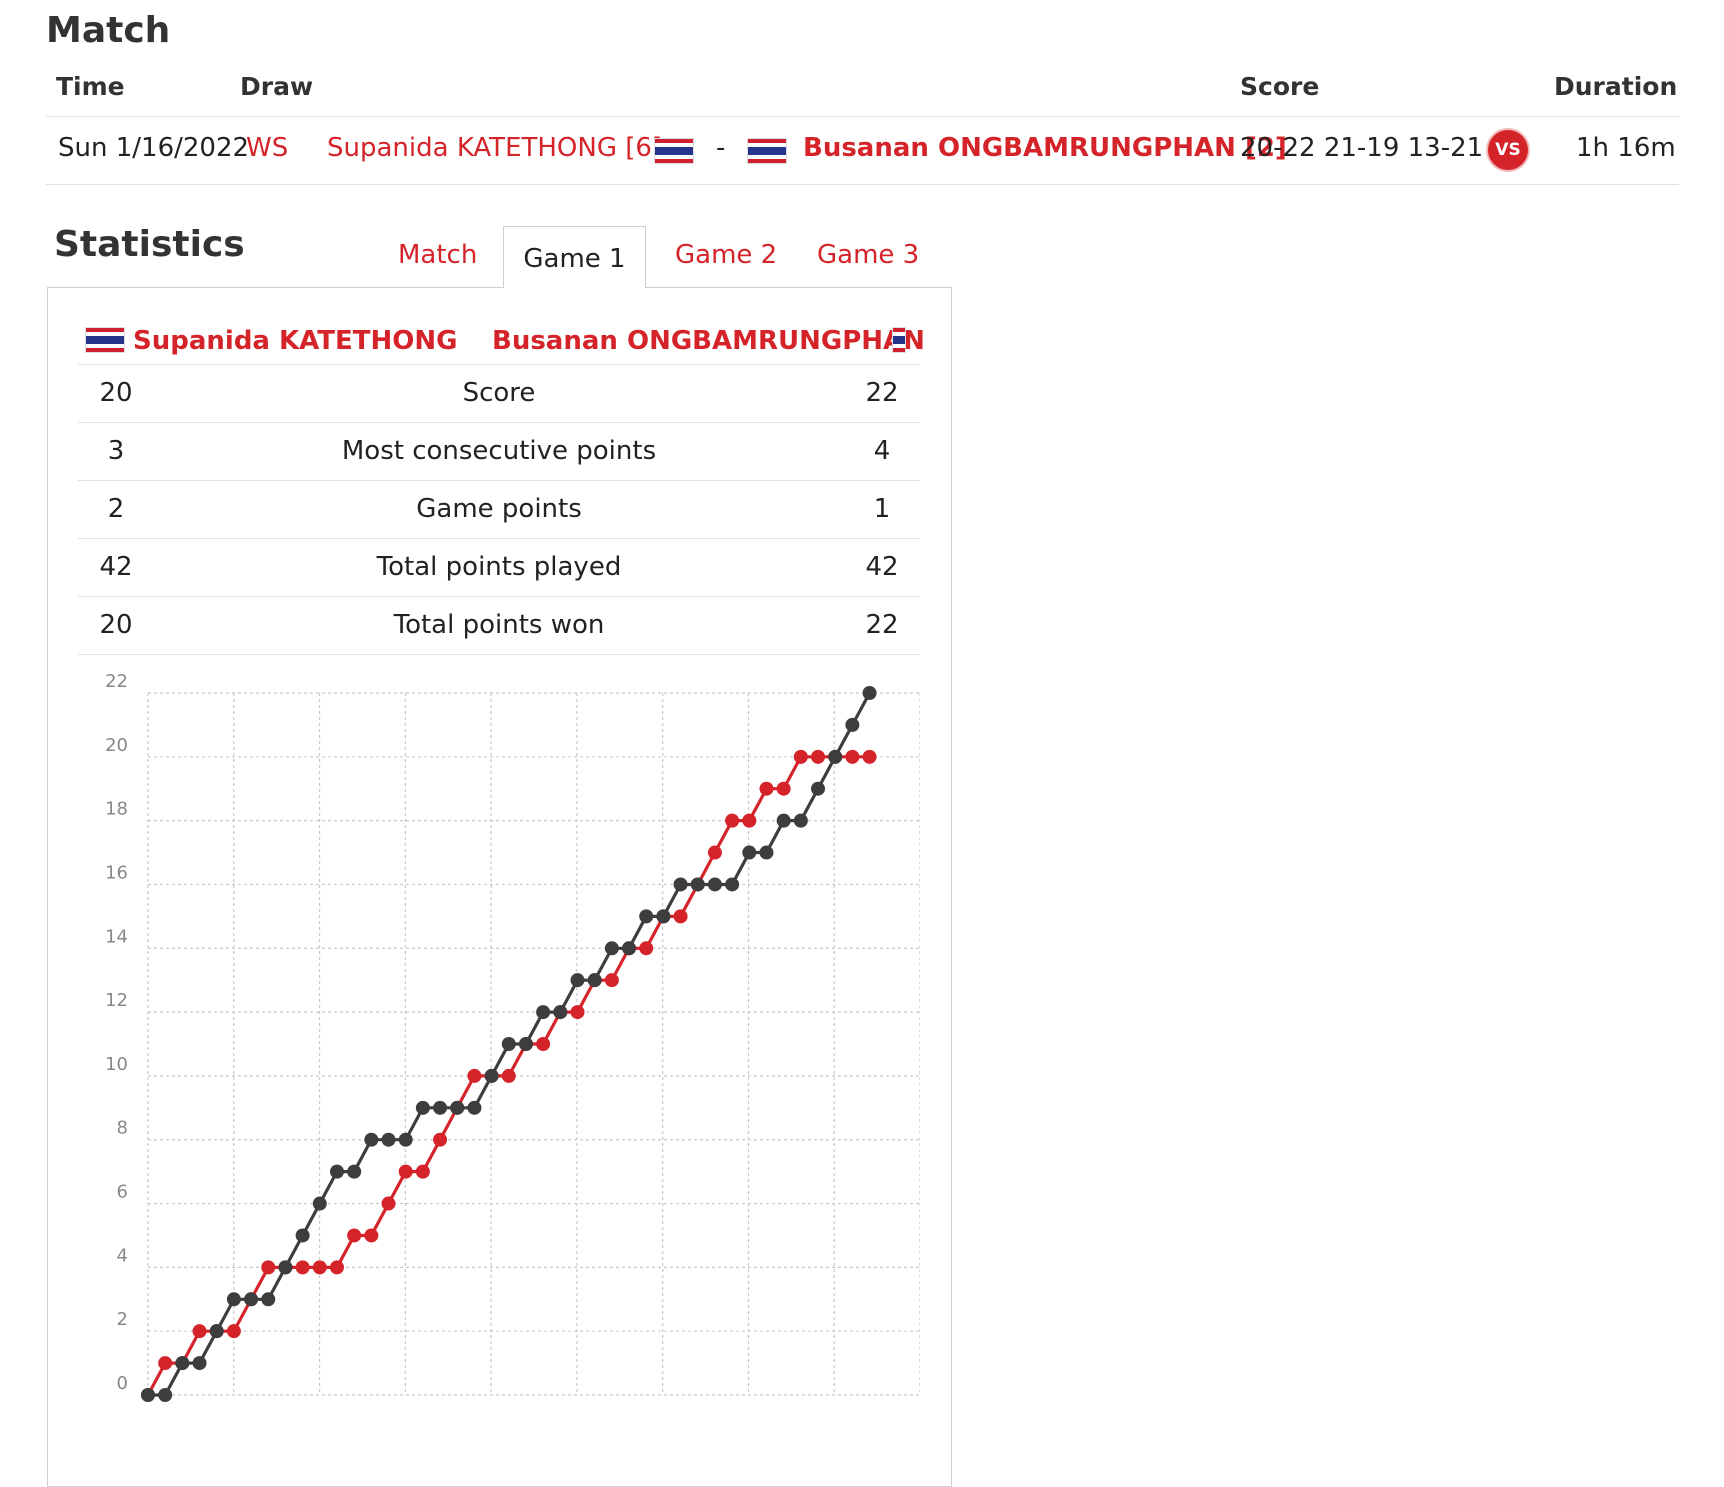  What do you see at coordinates (116, 567) in the screenshot?
I see `stat-left-value: 42` at bounding box center [116, 567].